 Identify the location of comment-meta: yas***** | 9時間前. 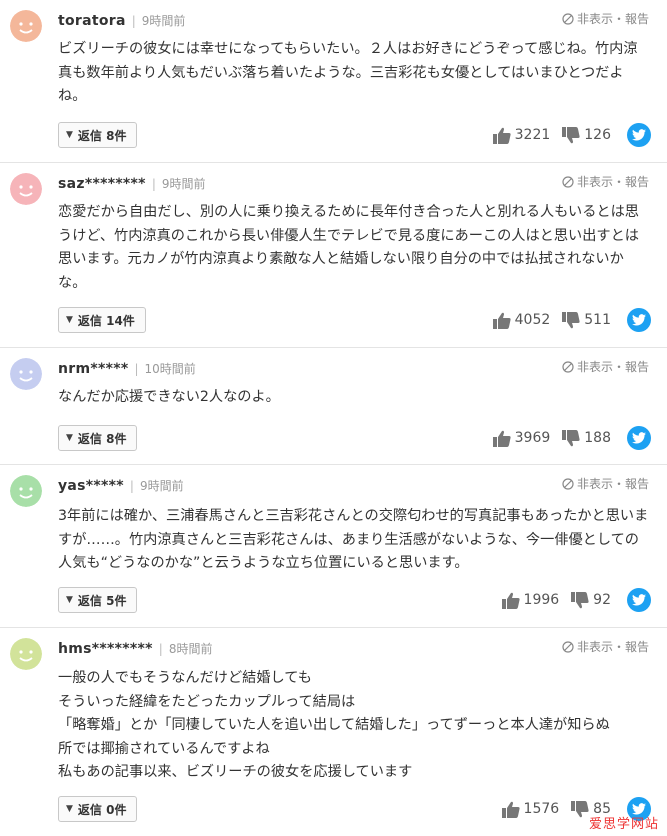
(121, 486).